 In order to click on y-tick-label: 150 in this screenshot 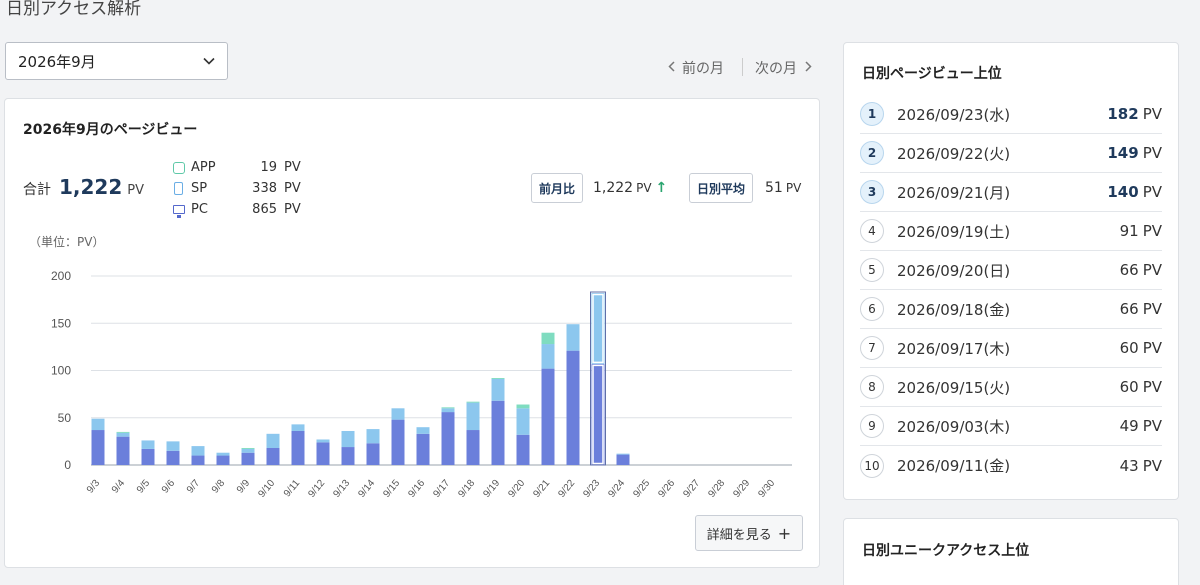, I will do `click(61, 323)`.